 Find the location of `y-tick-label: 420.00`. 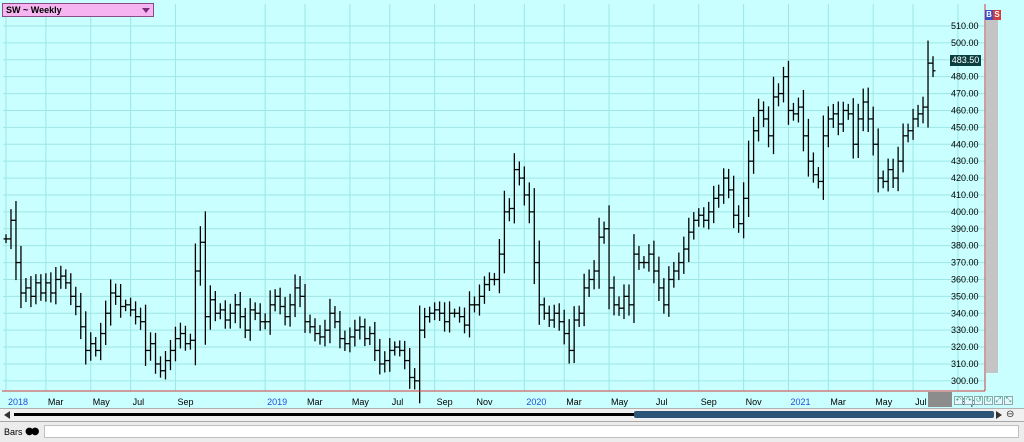

y-tick-label: 420.00 is located at coordinates (965, 178).